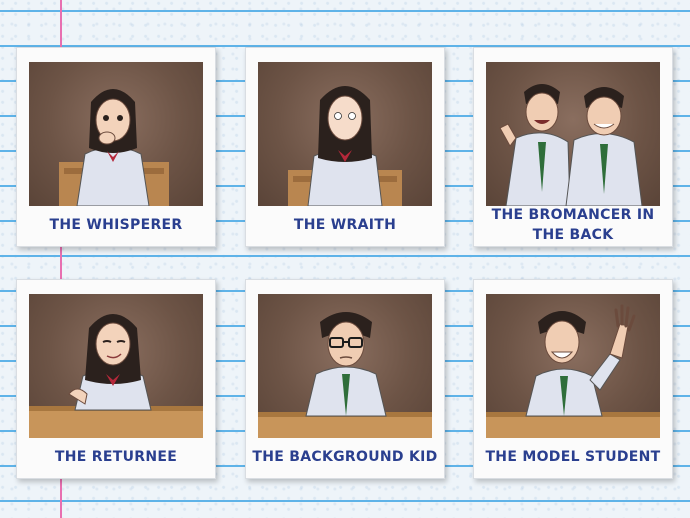 This screenshot has height=518, width=690. I want to click on polaroid-card-background-kid: THE BACKGROUND KID, so click(345, 379).